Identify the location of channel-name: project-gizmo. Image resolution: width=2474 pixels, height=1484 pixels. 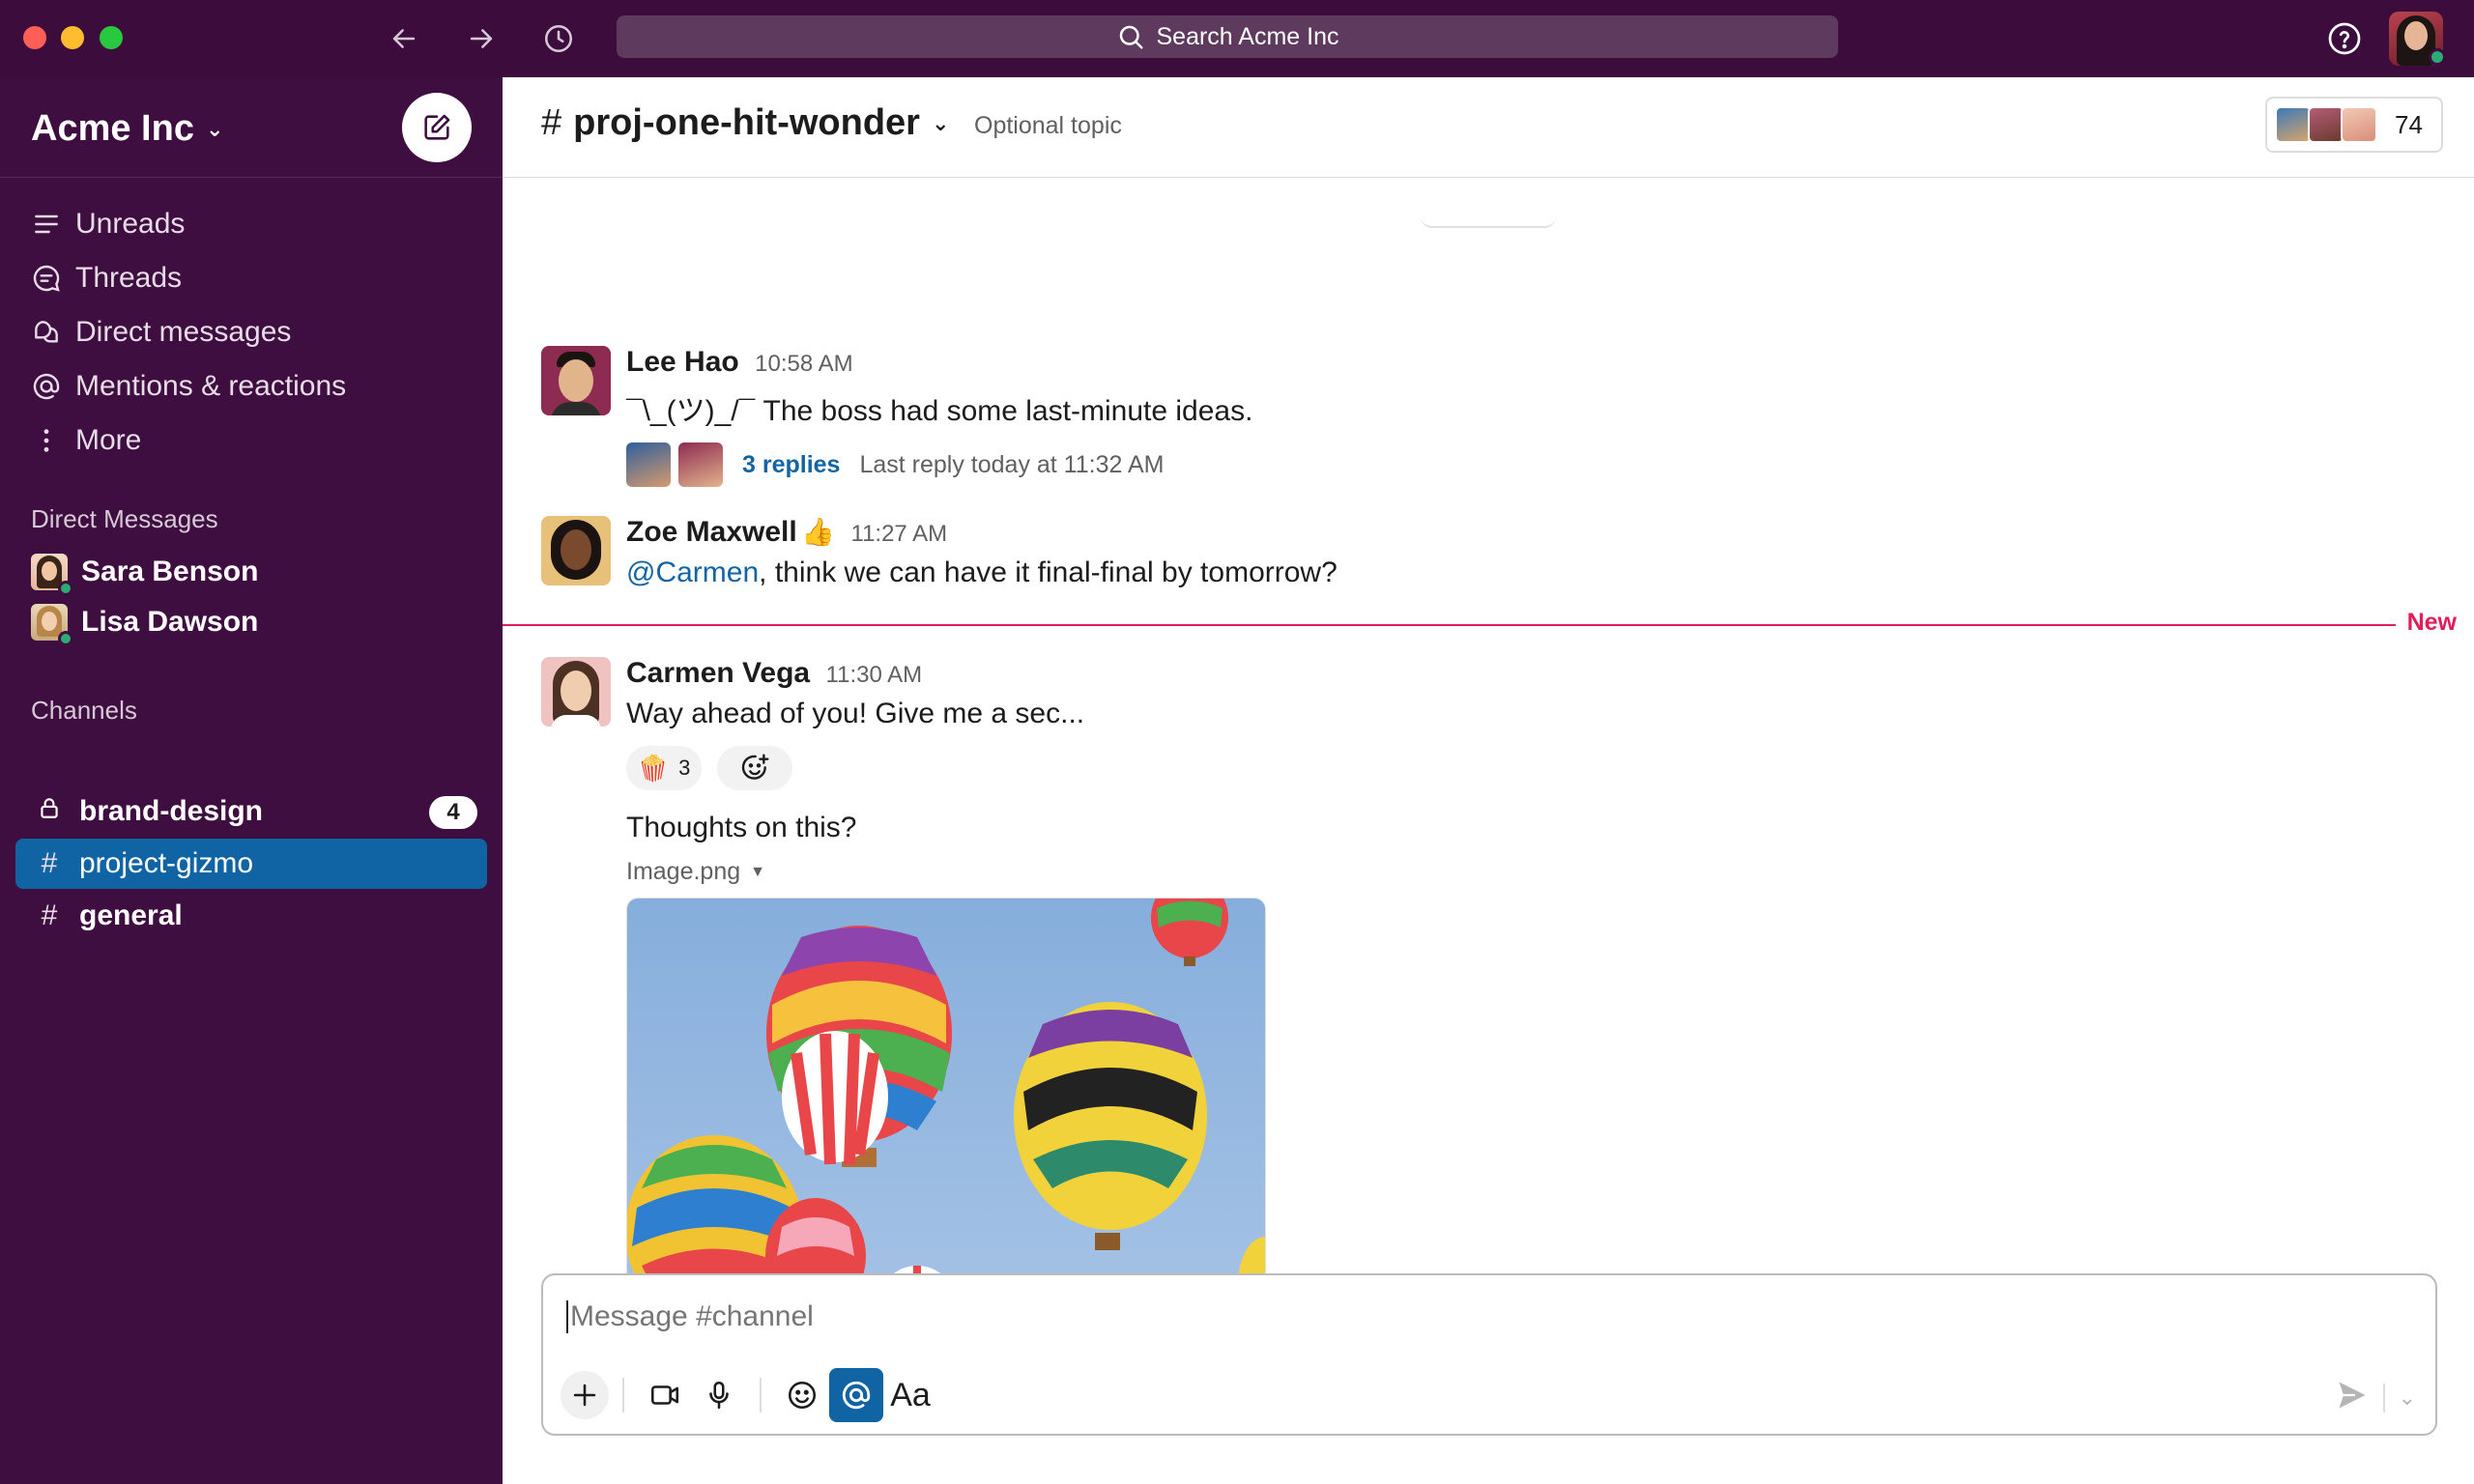
(167, 863).